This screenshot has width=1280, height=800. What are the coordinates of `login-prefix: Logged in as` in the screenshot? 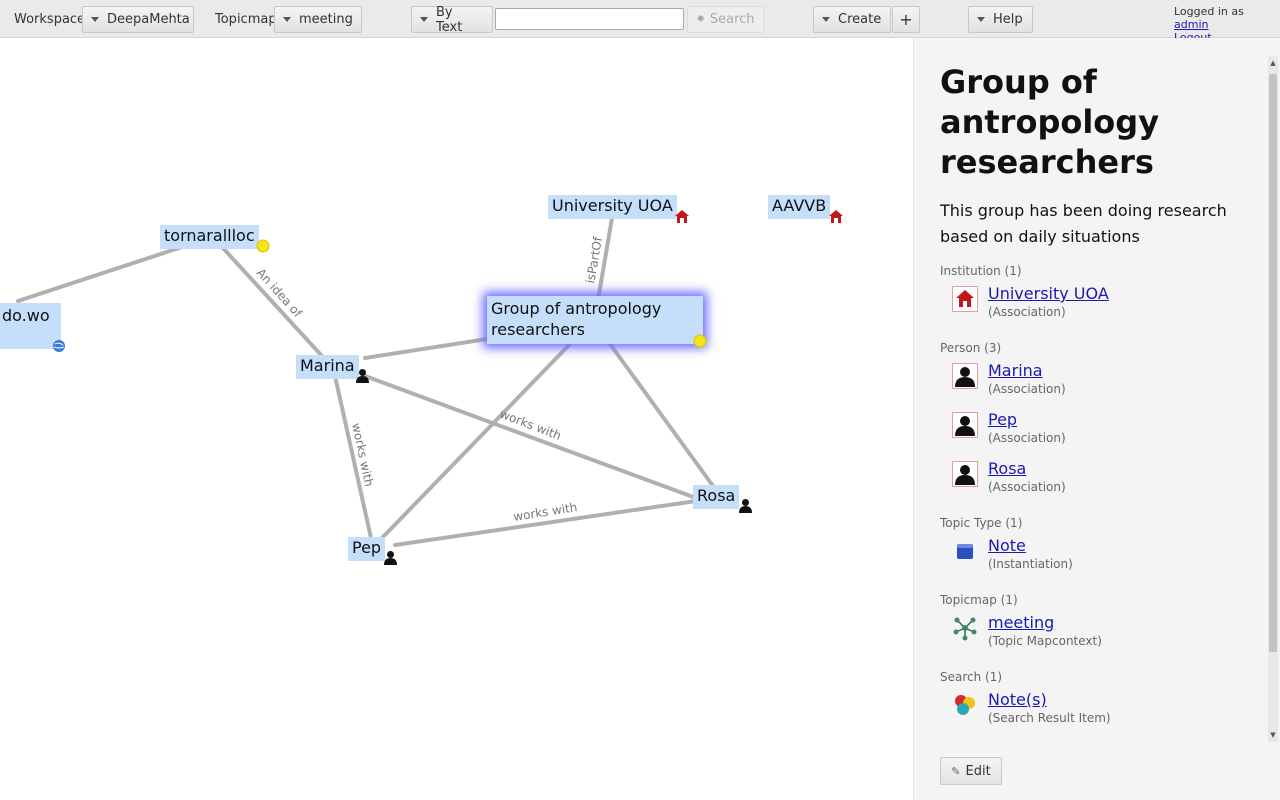 It's located at (1209, 11).